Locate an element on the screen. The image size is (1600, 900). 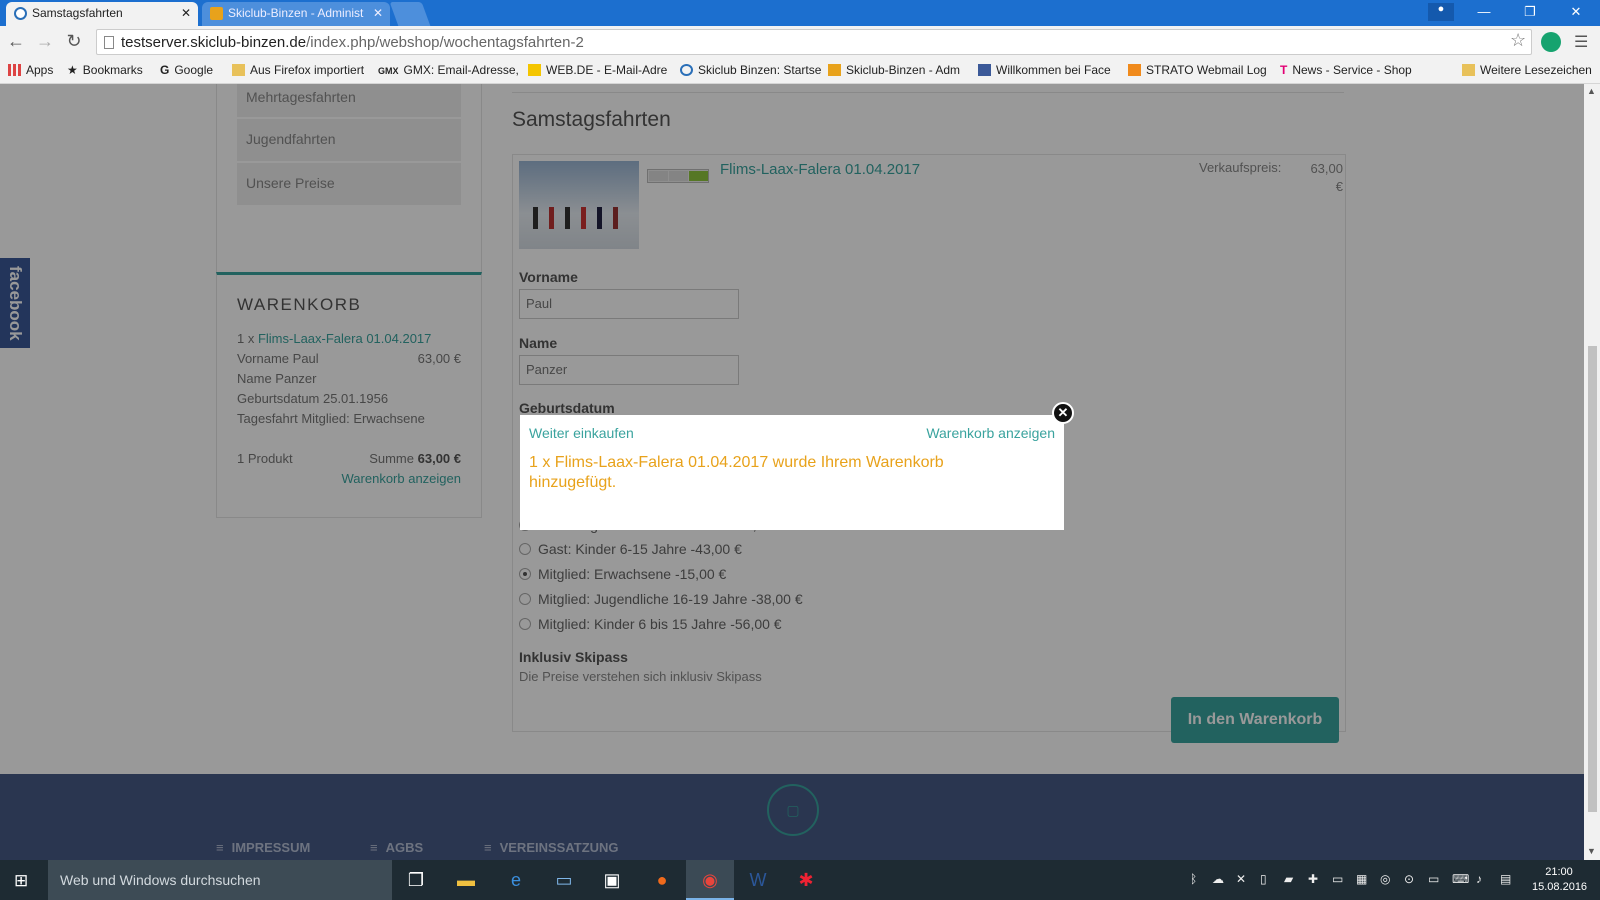
gmx-icon: GMX is located at coordinates (388, 71).